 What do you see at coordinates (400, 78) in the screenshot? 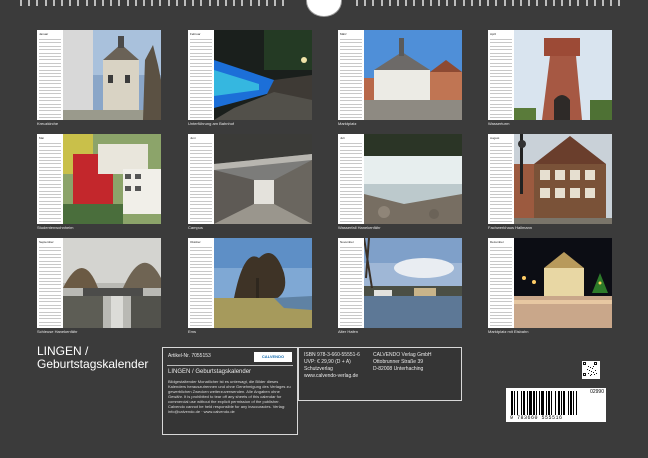
I see `month-thumb-march: März Marktplatz` at bounding box center [400, 78].